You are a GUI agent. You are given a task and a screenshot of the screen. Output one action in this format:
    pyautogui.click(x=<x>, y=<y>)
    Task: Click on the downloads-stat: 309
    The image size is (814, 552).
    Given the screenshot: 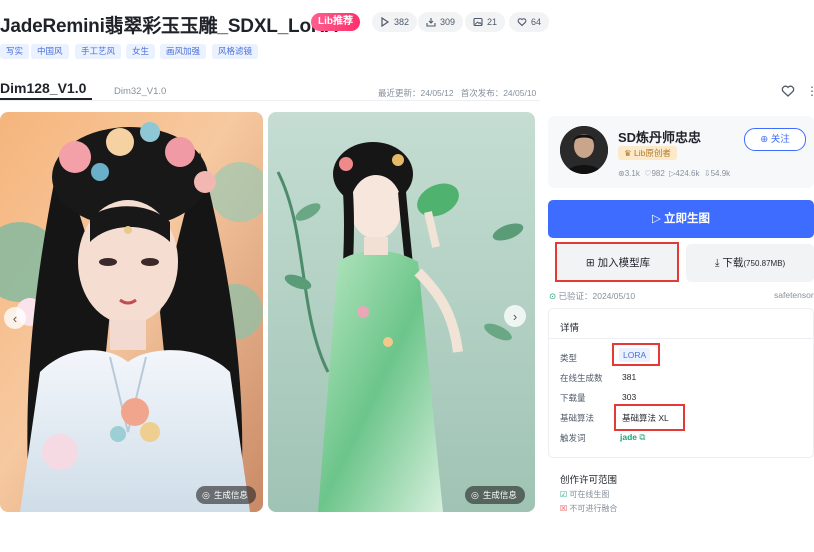 What is the action you would take?
    pyautogui.click(x=441, y=22)
    